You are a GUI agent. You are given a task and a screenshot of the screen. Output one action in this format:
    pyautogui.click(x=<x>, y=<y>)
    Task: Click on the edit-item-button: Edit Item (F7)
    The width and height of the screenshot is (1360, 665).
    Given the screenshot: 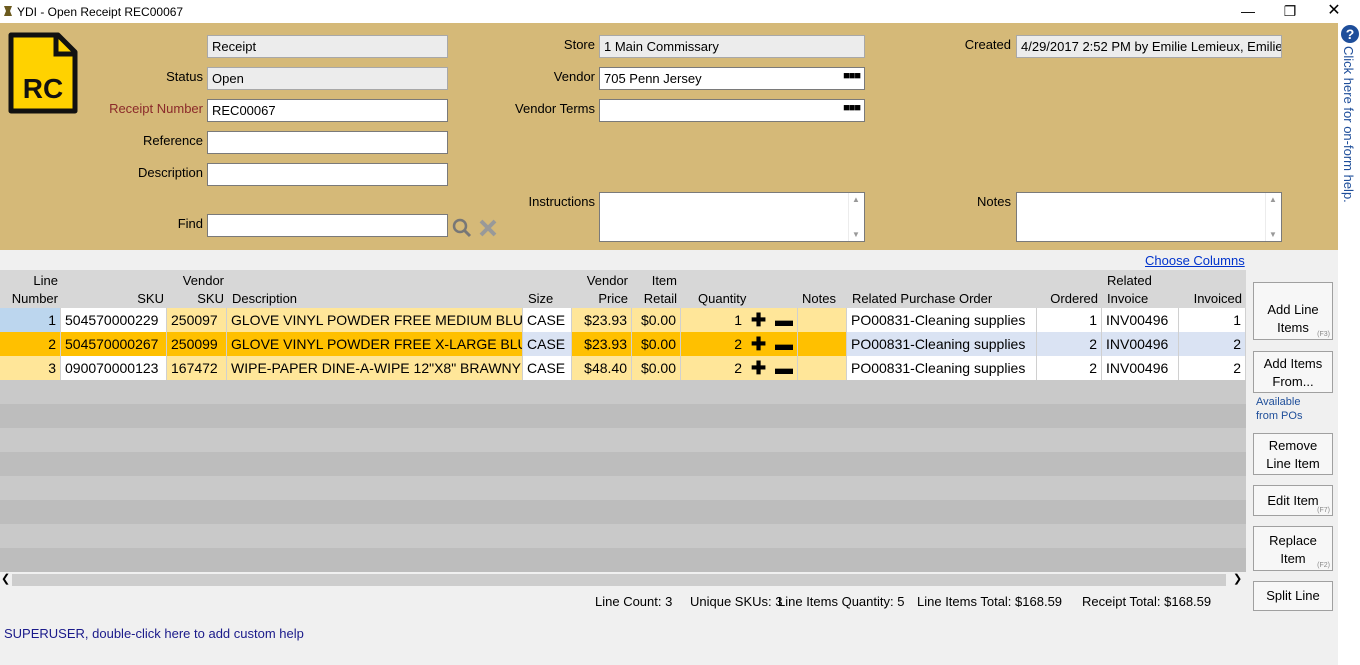 What is the action you would take?
    pyautogui.click(x=1293, y=500)
    